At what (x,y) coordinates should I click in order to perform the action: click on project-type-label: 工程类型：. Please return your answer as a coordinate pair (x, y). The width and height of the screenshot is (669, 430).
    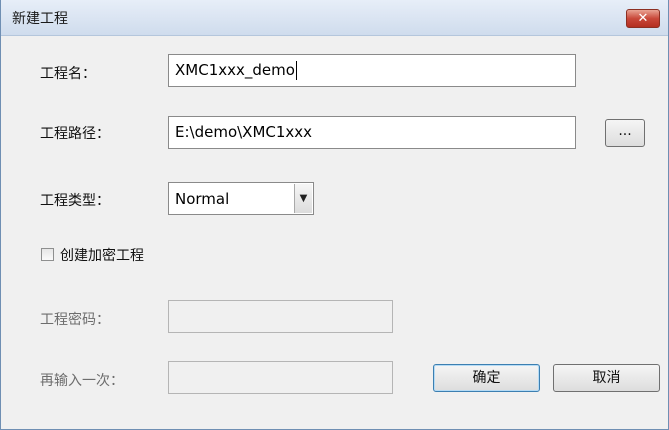
    Looking at the image, I should click on (75, 201).